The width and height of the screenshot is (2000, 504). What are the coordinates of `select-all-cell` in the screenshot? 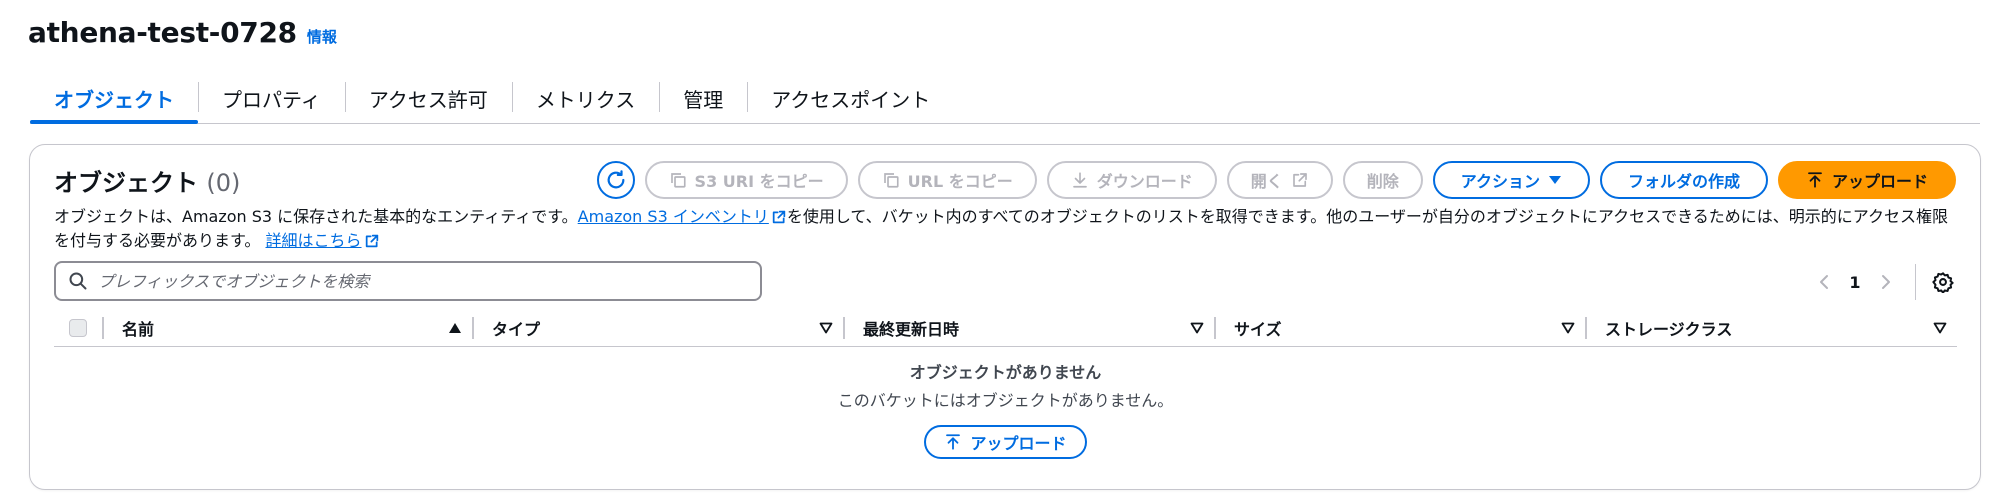 It's located at (78, 327).